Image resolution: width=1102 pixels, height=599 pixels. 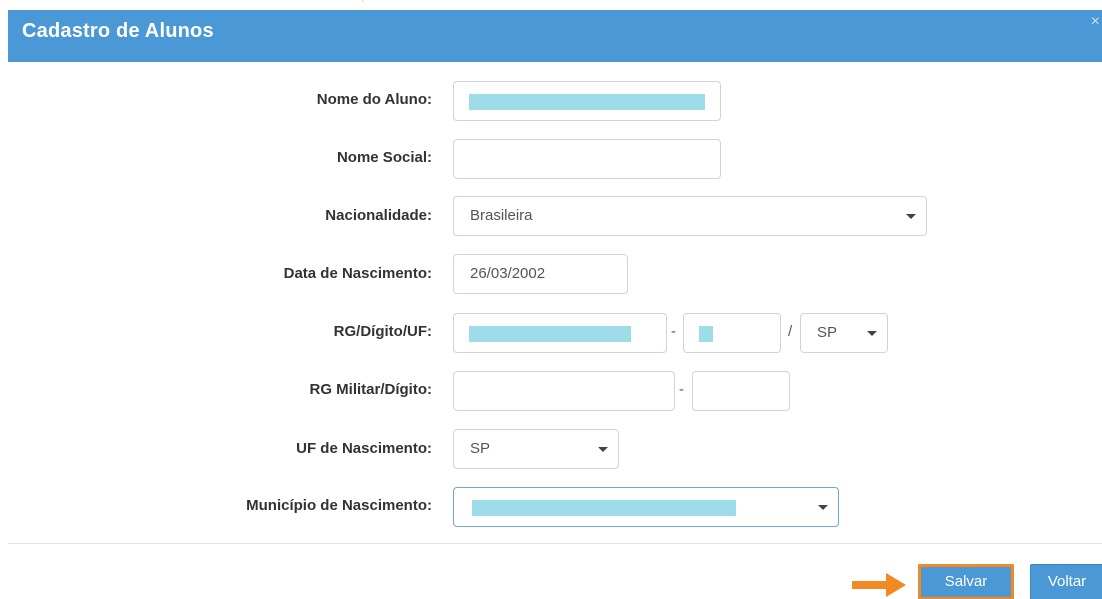 I want to click on rg-uf-value: SP, so click(x=827, y=332).